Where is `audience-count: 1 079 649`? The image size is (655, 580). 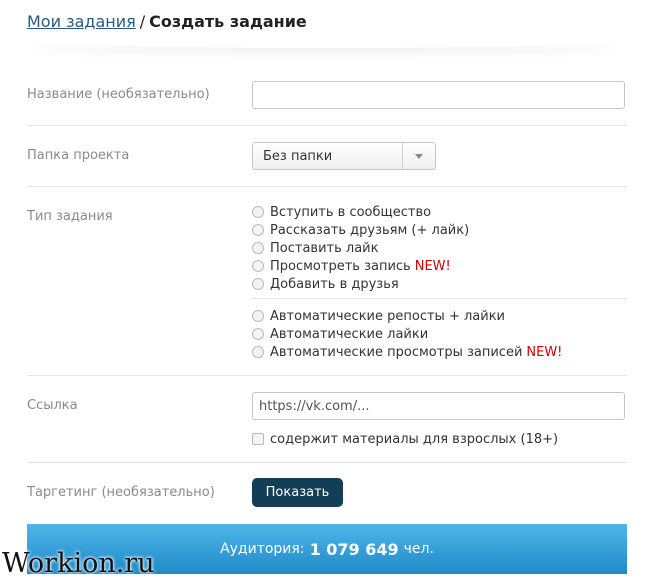
audience-count: 1 079 649 is located at coordinates (354, 549).